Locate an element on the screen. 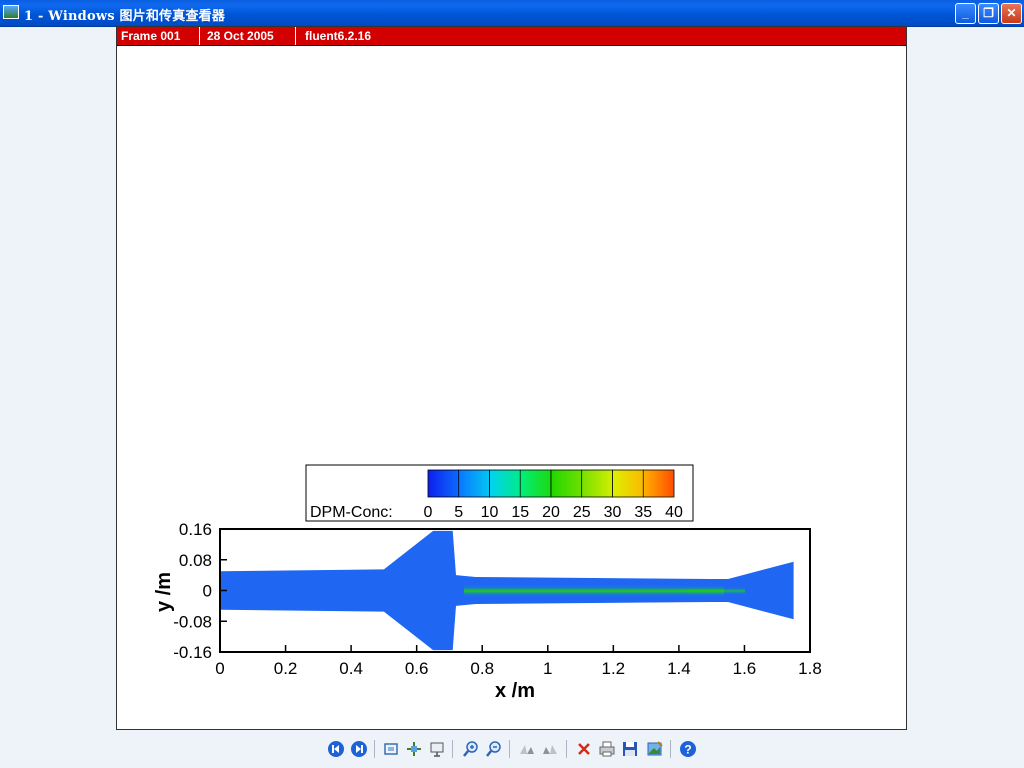 This screenshot has width=1024, height=768. actual-size-button is located at coordinates (414, 749).